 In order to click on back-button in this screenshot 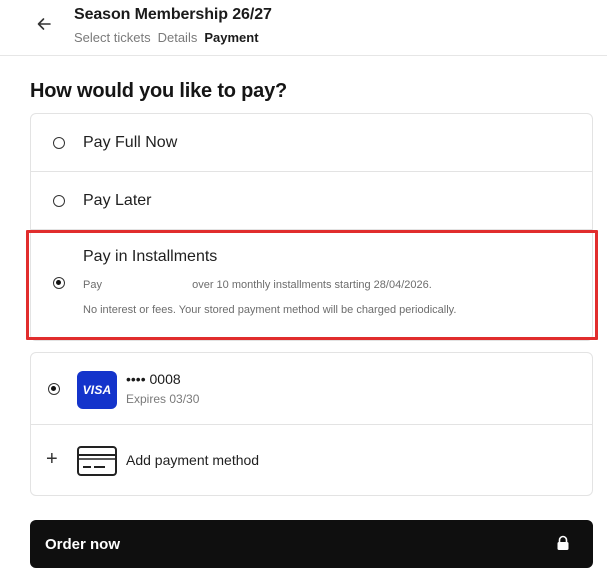, I will do `click(44, 24)`.